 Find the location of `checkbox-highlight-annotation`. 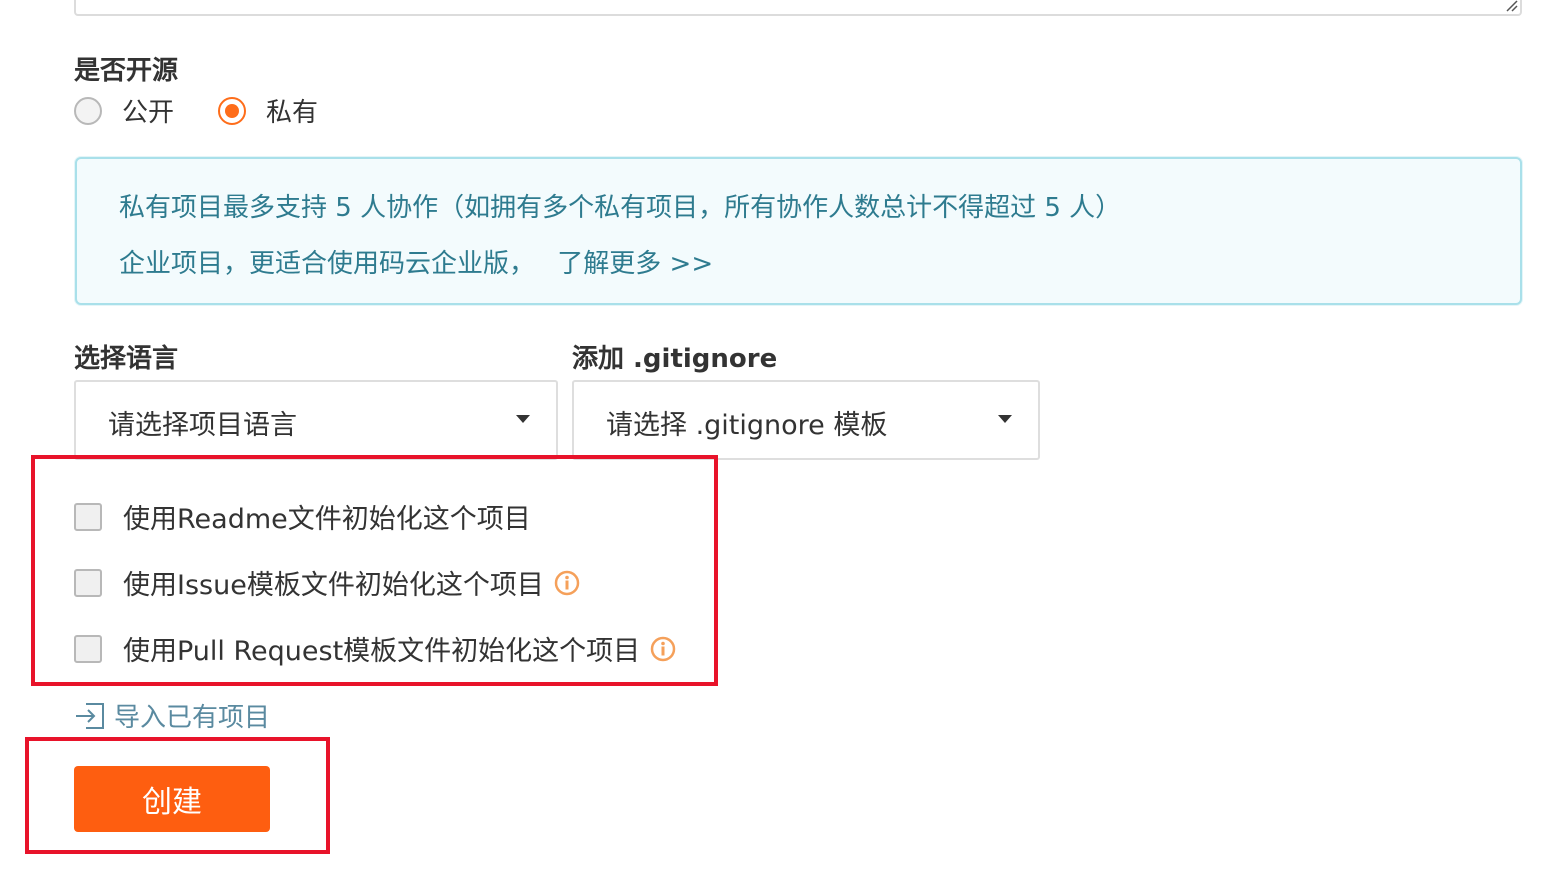

checkbox-highlight-annotation is located at coordinates (374, 570).